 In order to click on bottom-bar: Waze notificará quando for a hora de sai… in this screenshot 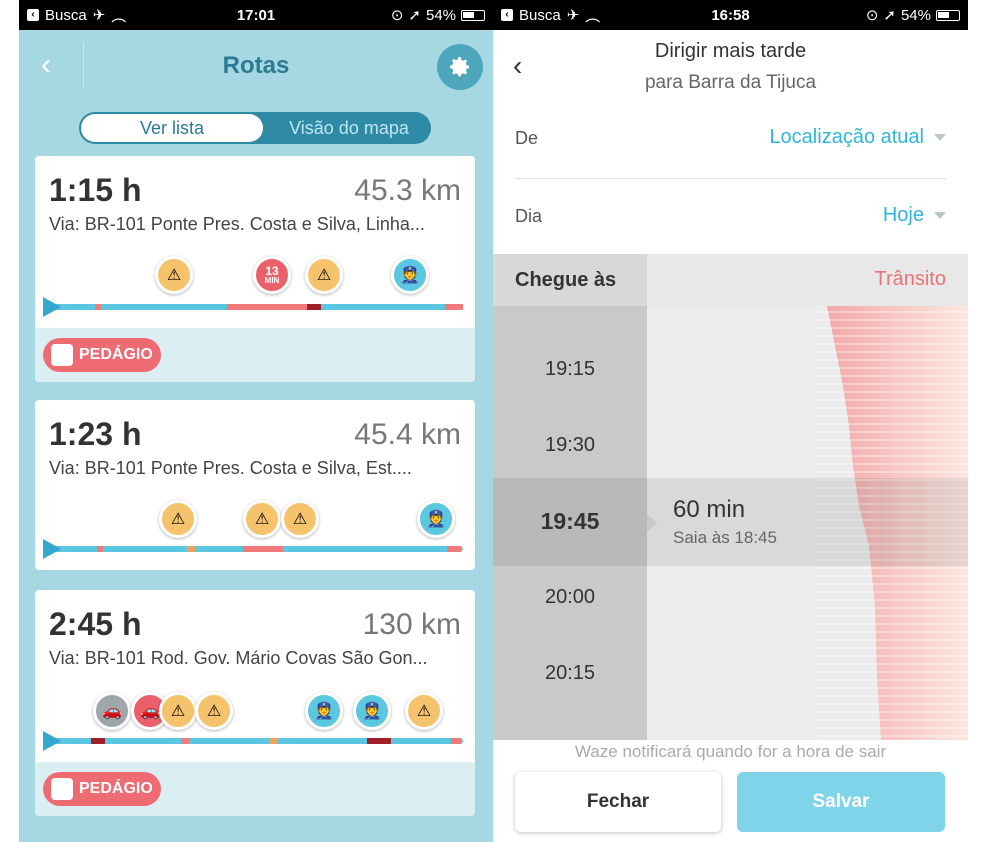, I will do `click(730, 791)`.